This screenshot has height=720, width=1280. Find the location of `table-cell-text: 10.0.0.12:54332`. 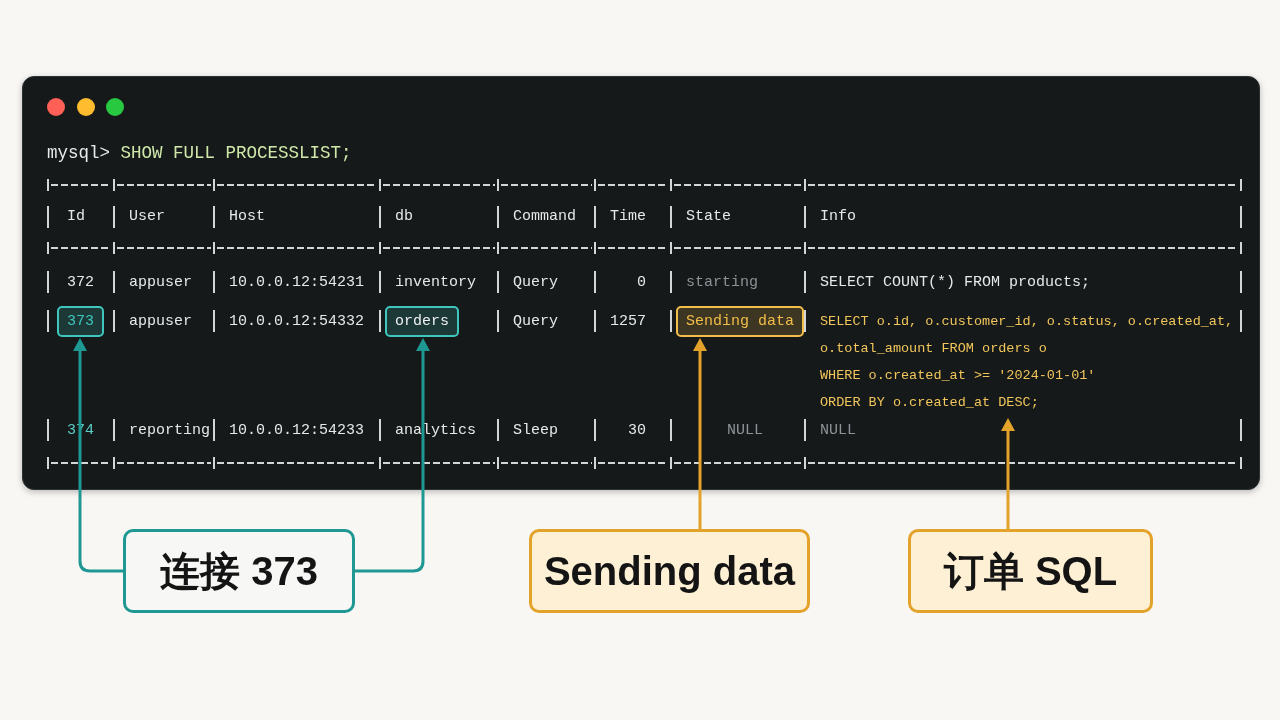

table-cell-text: 10.0.0.12:54332 is located at coordinates (297, 321).